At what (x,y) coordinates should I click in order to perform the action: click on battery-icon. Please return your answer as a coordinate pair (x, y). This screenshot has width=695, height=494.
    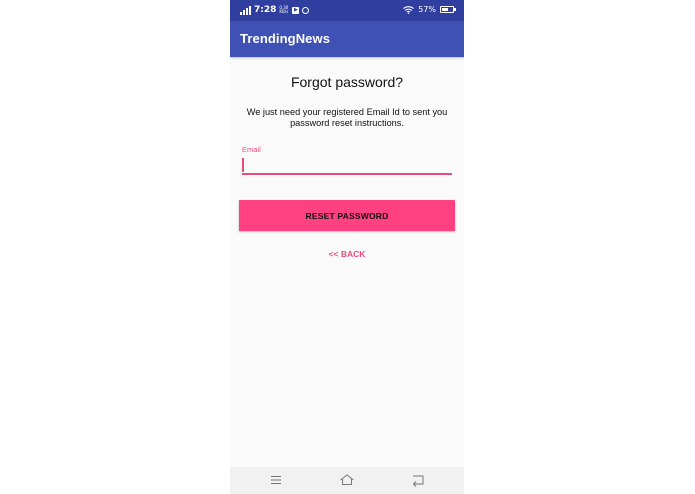
    Looking at the image, I should click on (448, 9).